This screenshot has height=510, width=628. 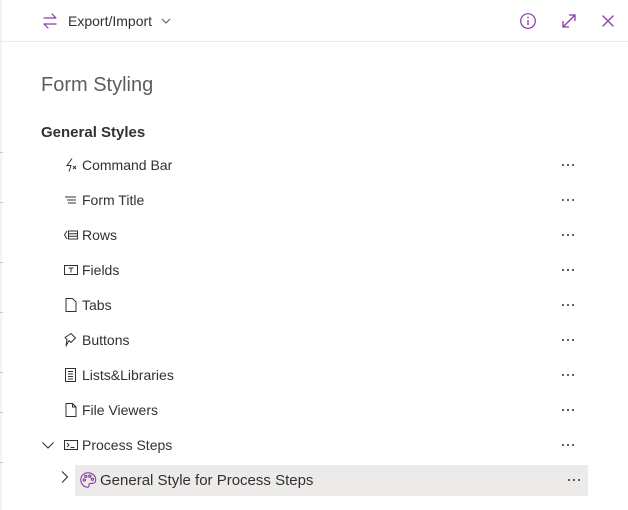 I want to click on style-item-label: Buttons, so click(x=106, y=340).